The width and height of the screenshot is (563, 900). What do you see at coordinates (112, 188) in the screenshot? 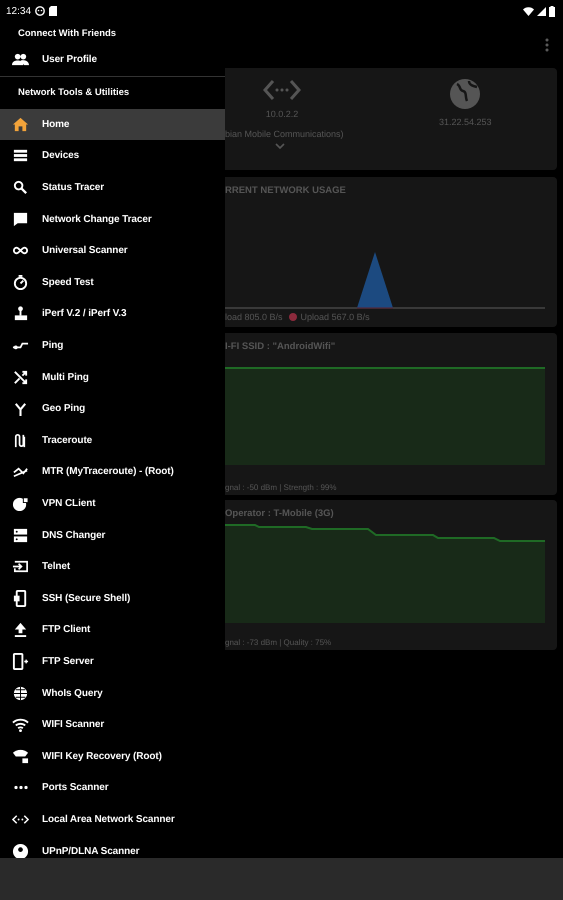
I see `drawer-item: Status Tracer` at bounding box center [112, 188].